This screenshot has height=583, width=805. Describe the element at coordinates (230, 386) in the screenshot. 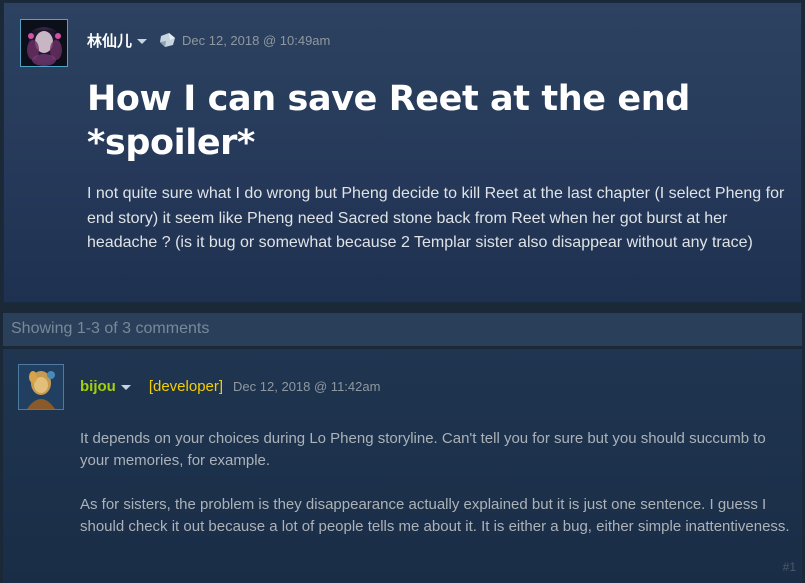

I see `comment-meta: bijou [developer] Dec 12, 2018 @ 11:42am` at that location.